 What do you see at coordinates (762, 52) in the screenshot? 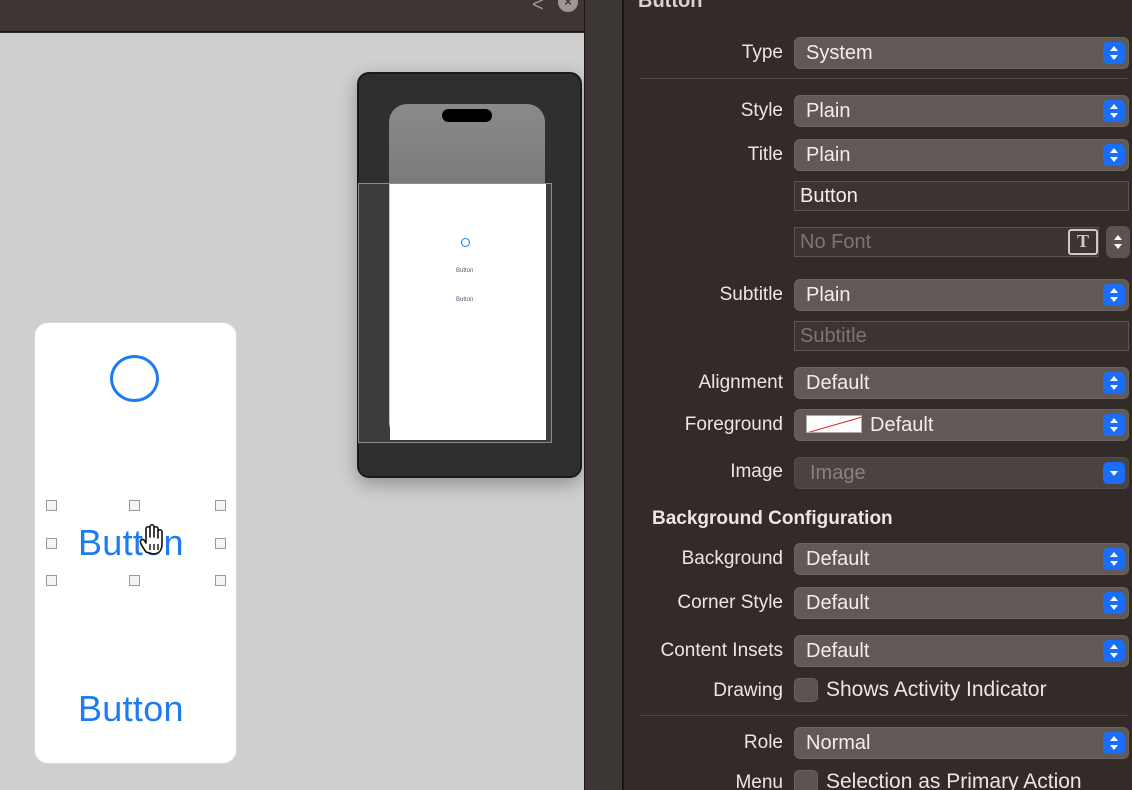
I see `type-label: Type` at bounding box center [762, 52].